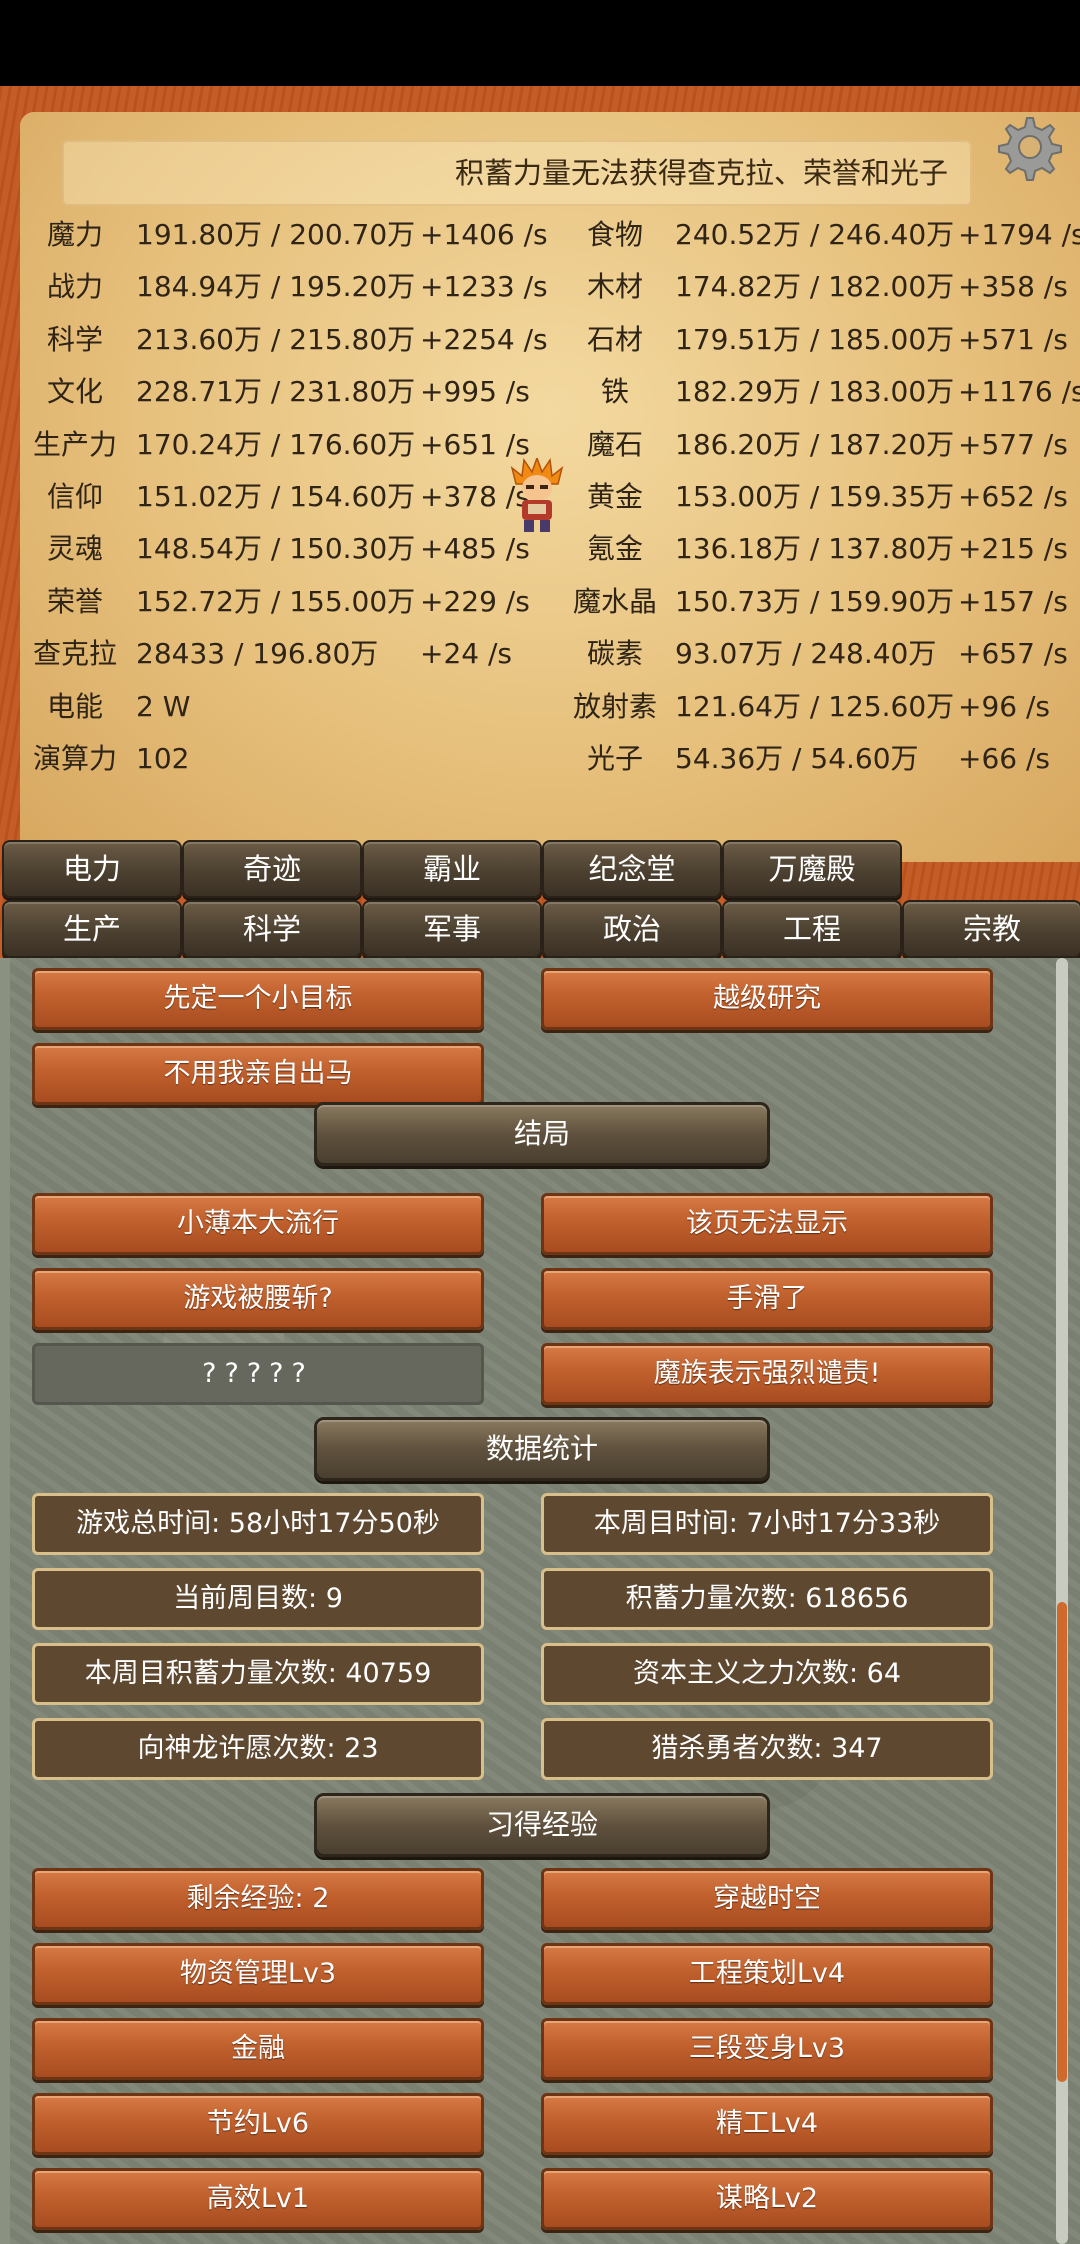 This screenshot has height=2244, width=1080. Describe the element at coordinates (74, 391) in the screenshot. I see `resource-name: 文化` at that location.